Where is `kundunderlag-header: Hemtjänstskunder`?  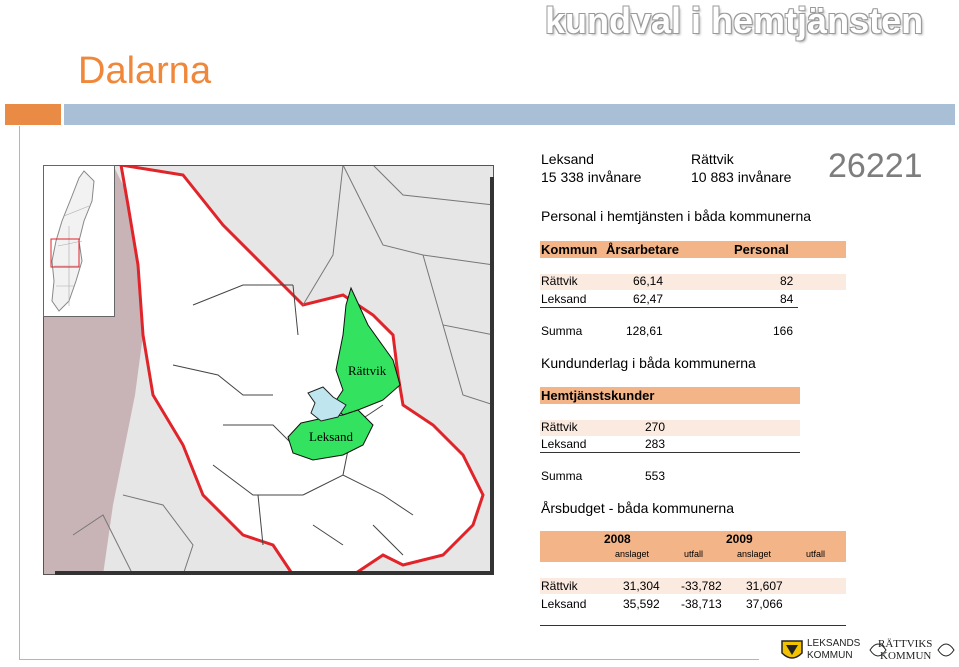 kundunderlag-header: Hemtjänstskunder is located at coordinates (598, 395).